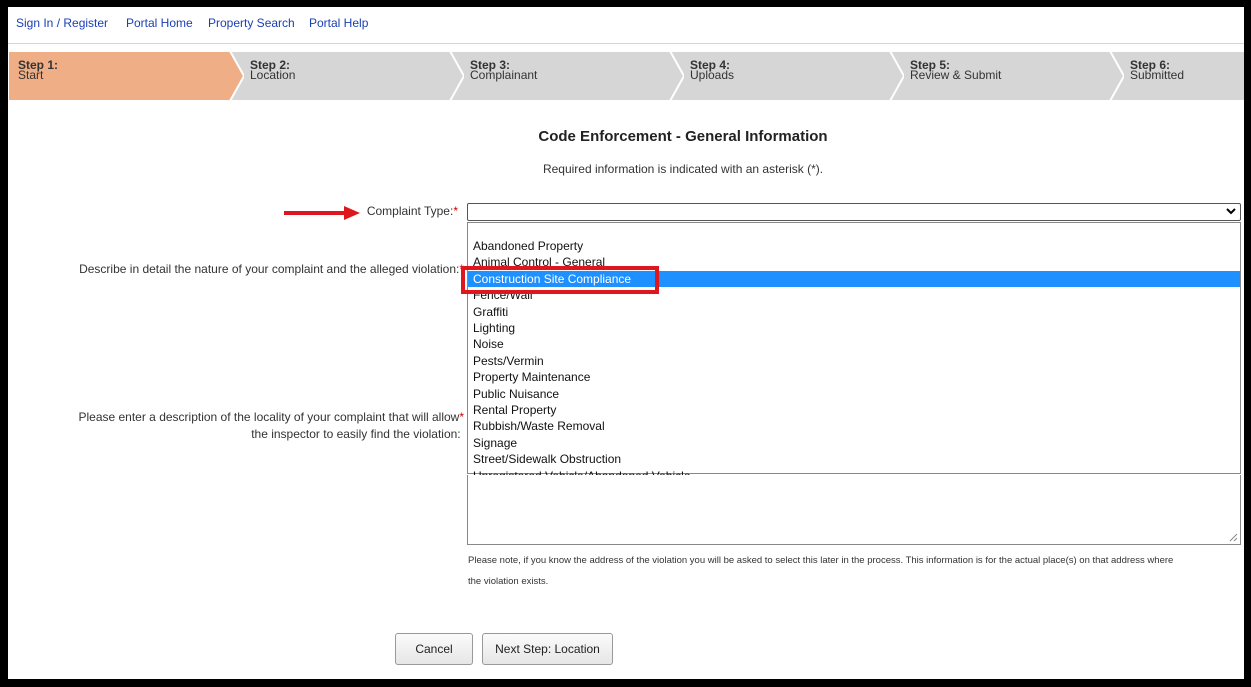 Image resolution: width=1251 pixels, height=687 pixels. Describe the element at coordinates (854, 394) in the screenshot. I see `dropdown-option: Public Nuisance` at that location.